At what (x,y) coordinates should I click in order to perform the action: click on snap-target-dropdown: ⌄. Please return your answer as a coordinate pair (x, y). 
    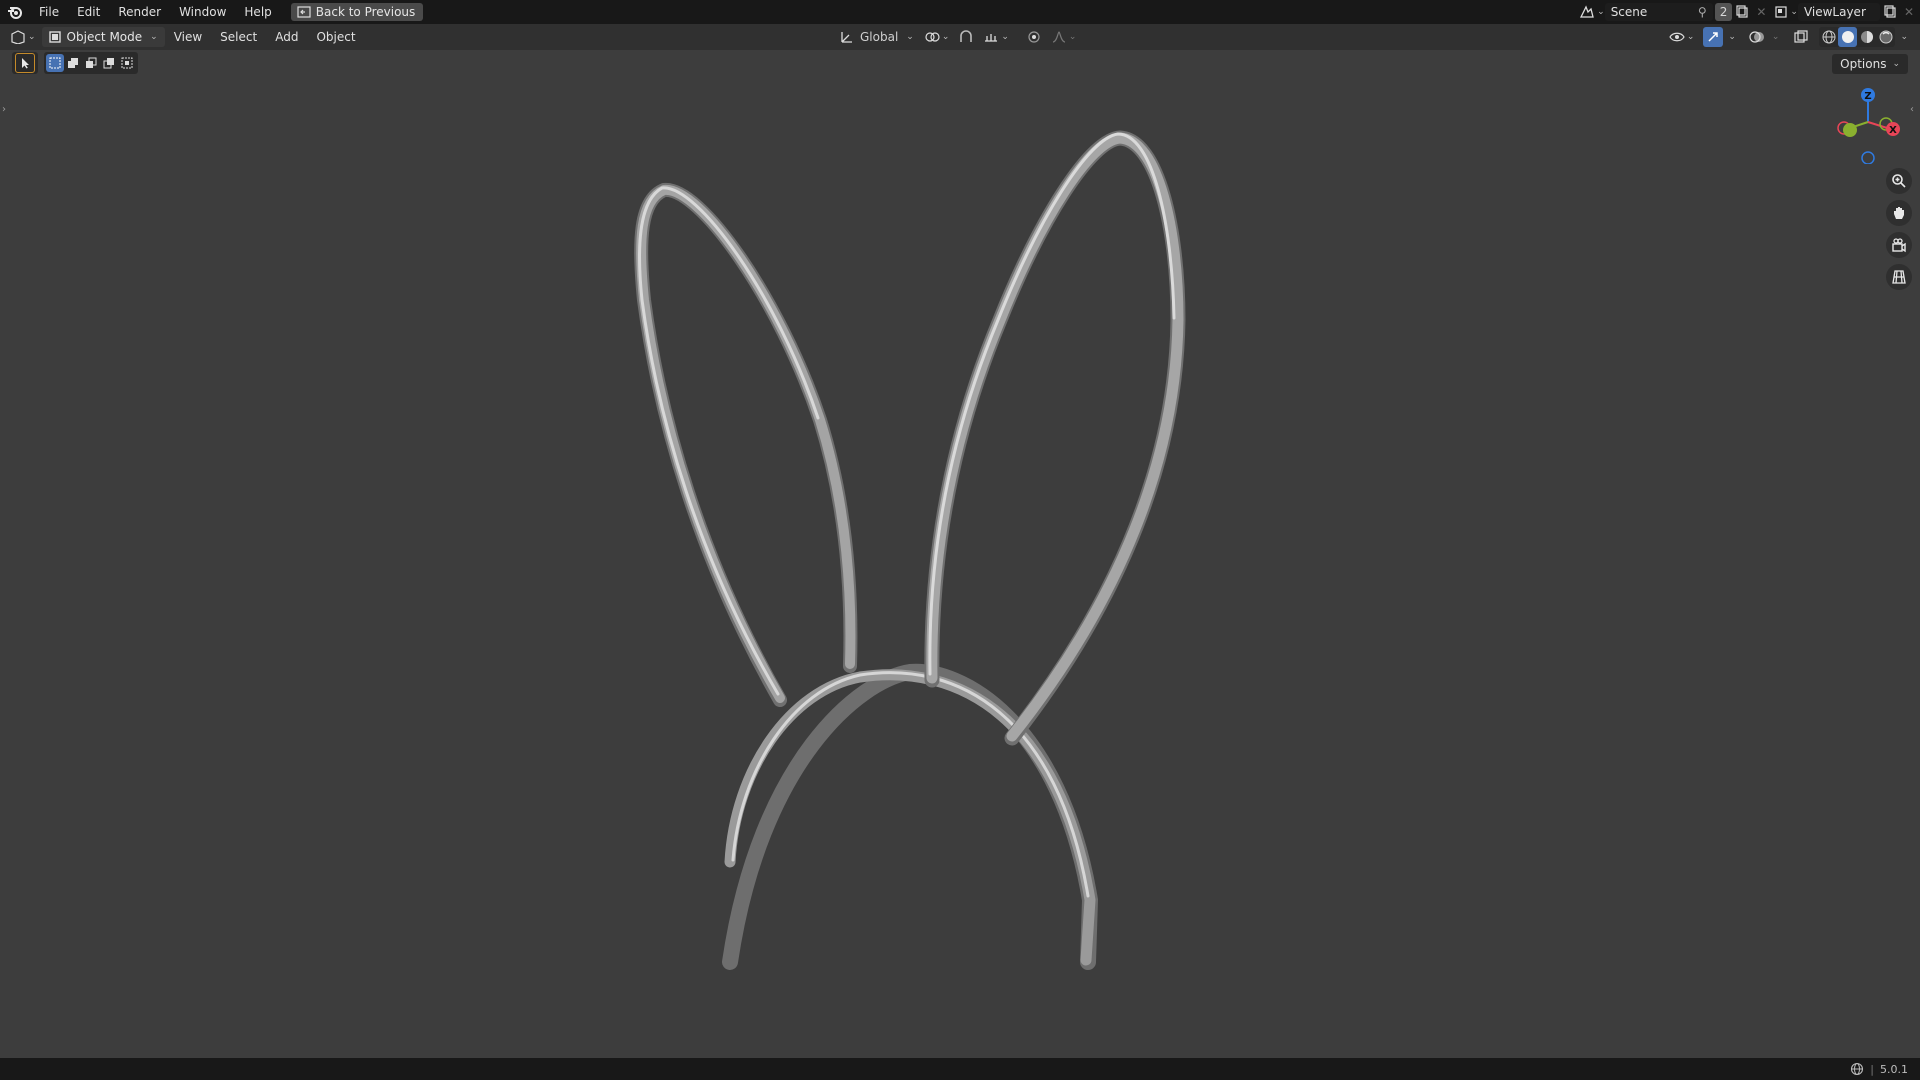
    Looking at the image, I should click on (996, 37).